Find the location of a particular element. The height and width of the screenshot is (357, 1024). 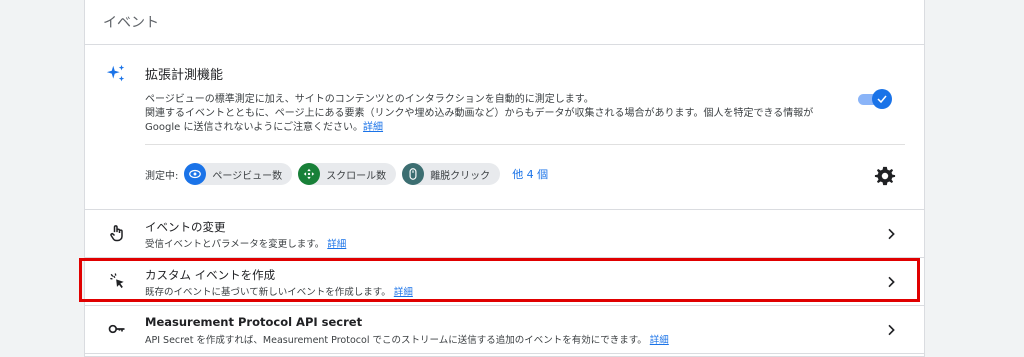

touch-hand-icon is located at coordinates (116, 233).